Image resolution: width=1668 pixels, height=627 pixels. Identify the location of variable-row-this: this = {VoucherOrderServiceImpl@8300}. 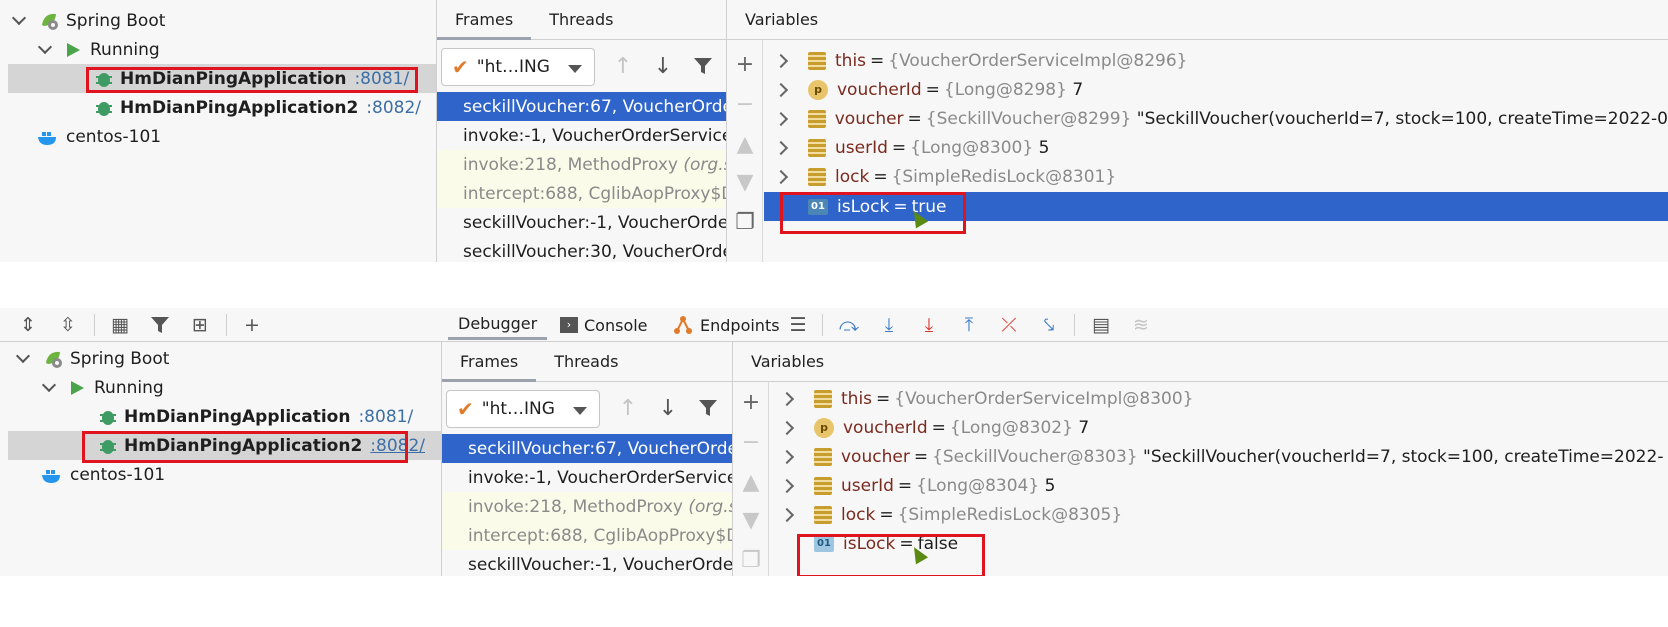
(1219, 398).